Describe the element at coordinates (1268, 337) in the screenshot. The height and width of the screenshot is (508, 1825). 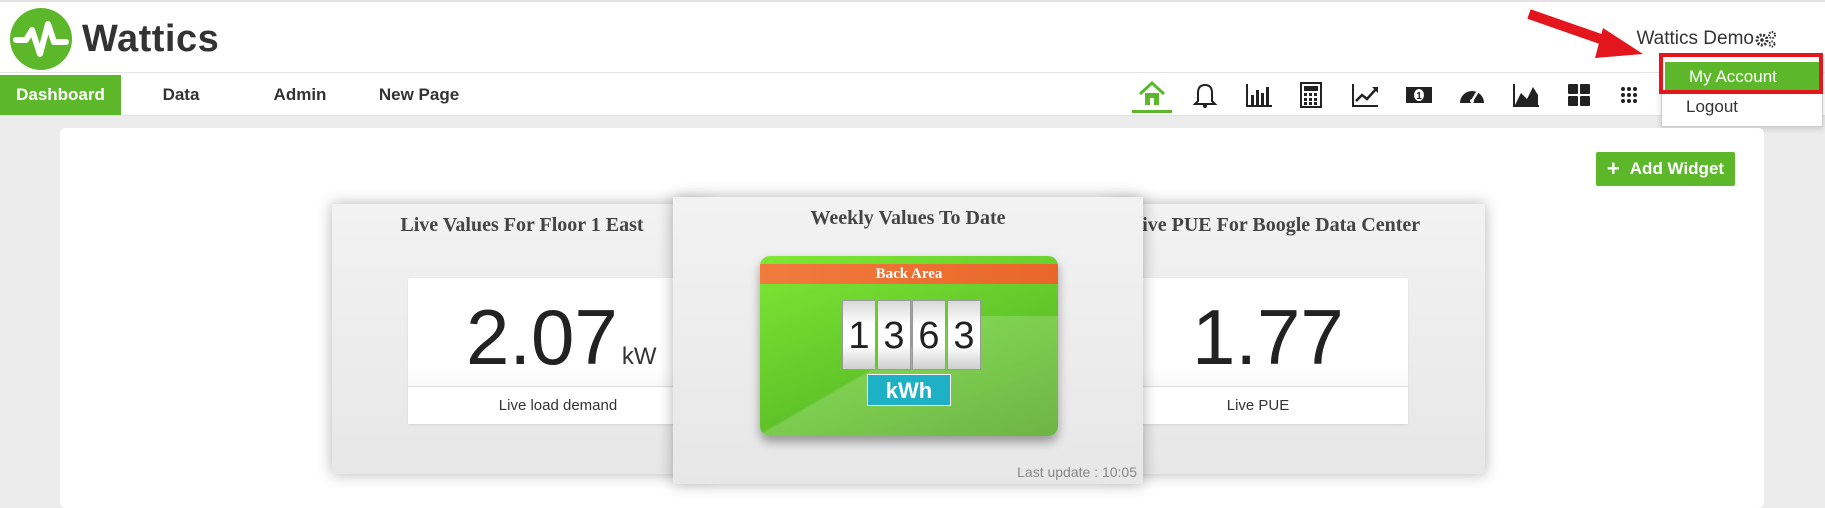
I see `pue-value: 1.77` at that location.